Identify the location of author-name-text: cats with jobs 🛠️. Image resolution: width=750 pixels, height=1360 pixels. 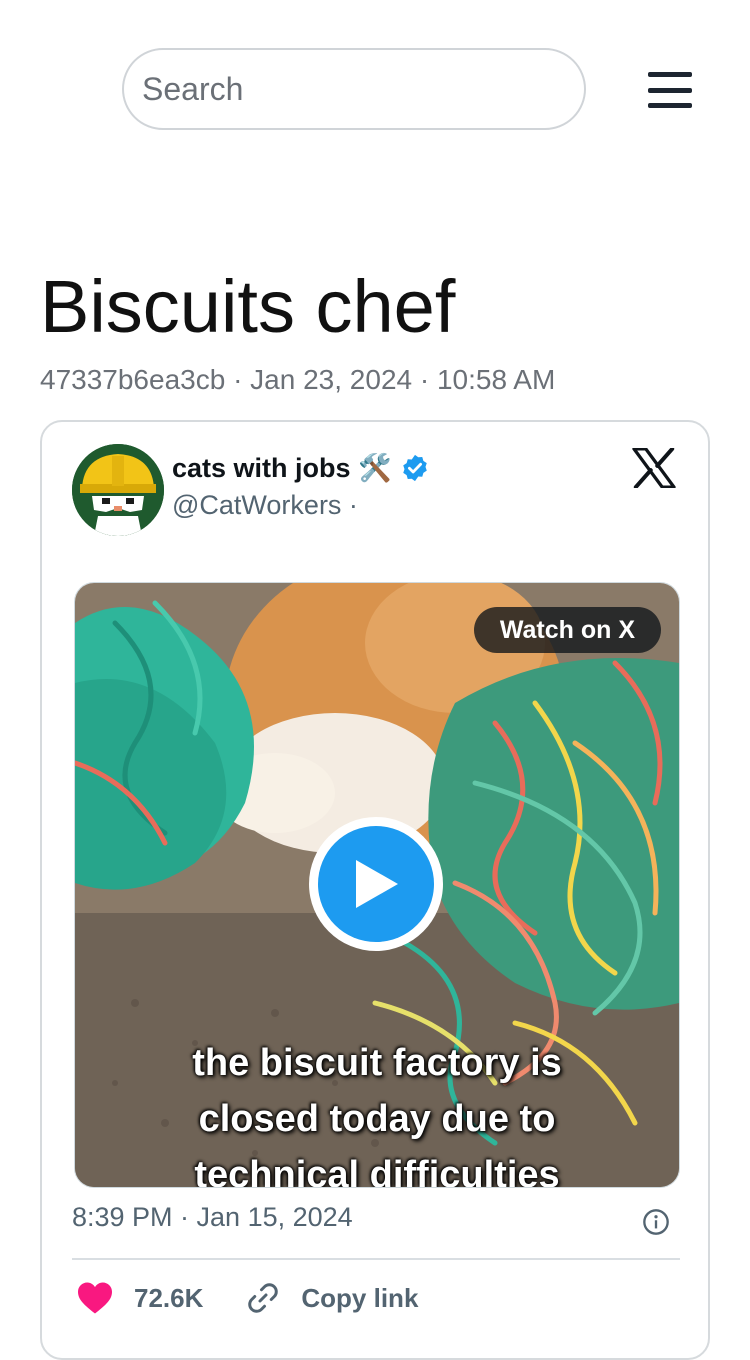
(282, 468).